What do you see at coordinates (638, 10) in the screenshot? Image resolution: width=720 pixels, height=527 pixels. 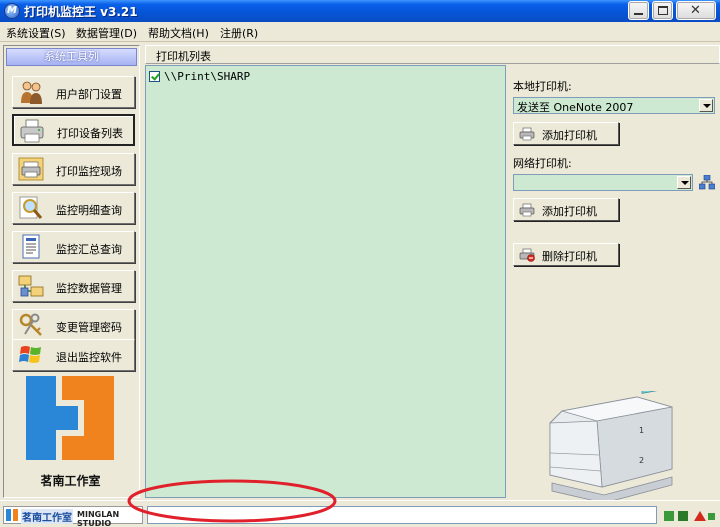 I see `minimize-button` at bounding box center [638, 10].